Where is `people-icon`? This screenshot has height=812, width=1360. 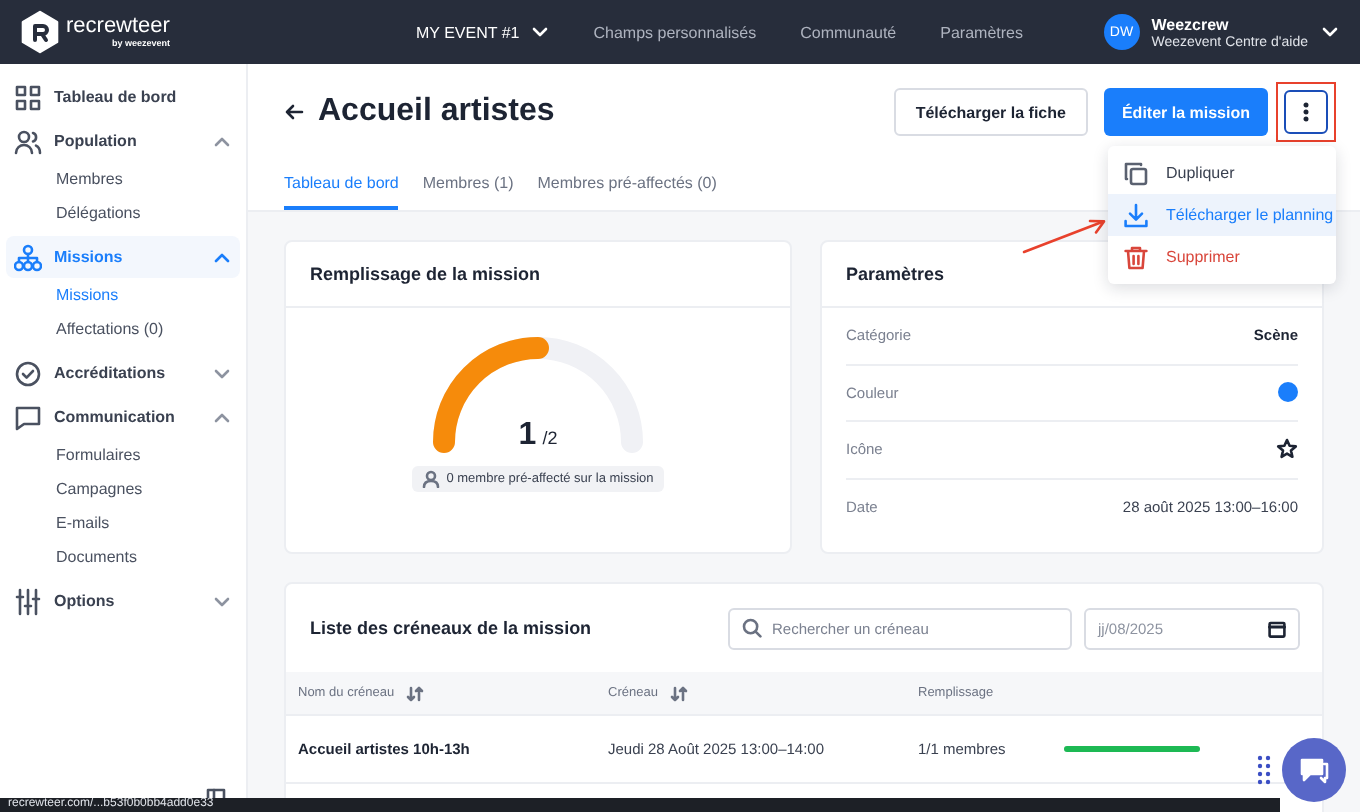
people-icon is located at coordinates (28, 141).